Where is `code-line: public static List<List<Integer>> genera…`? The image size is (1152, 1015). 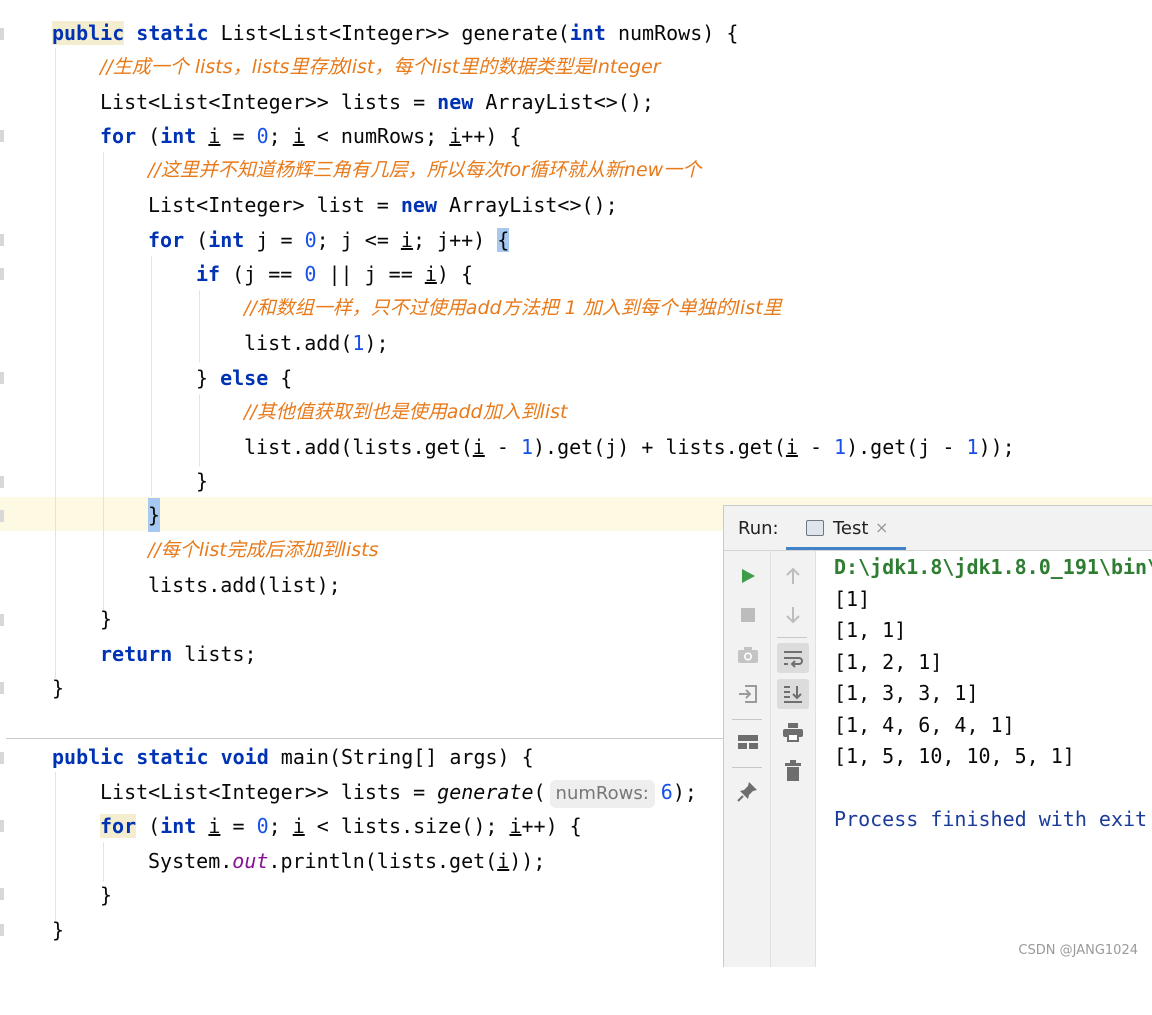 code-line: public static List<List<Integer>> genera… is located at coordinates (576, 33).